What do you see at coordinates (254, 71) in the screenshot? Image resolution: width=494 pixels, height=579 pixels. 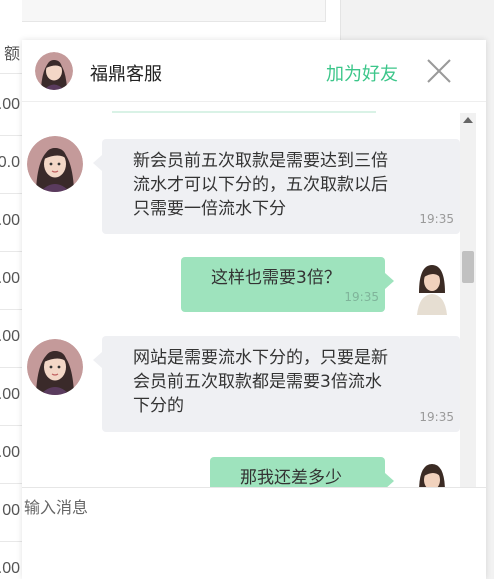 I see `chat-header: 福鼎客服 加为好友` at bounding box center [254, 71].